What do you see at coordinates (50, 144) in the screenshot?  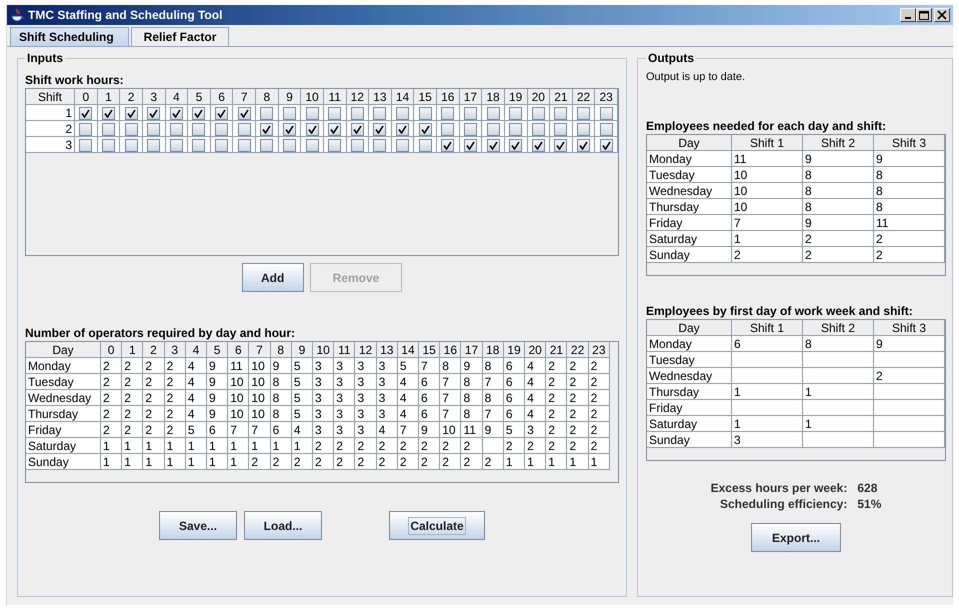 I see `row-number: 3` at bounding box center [50, 144].